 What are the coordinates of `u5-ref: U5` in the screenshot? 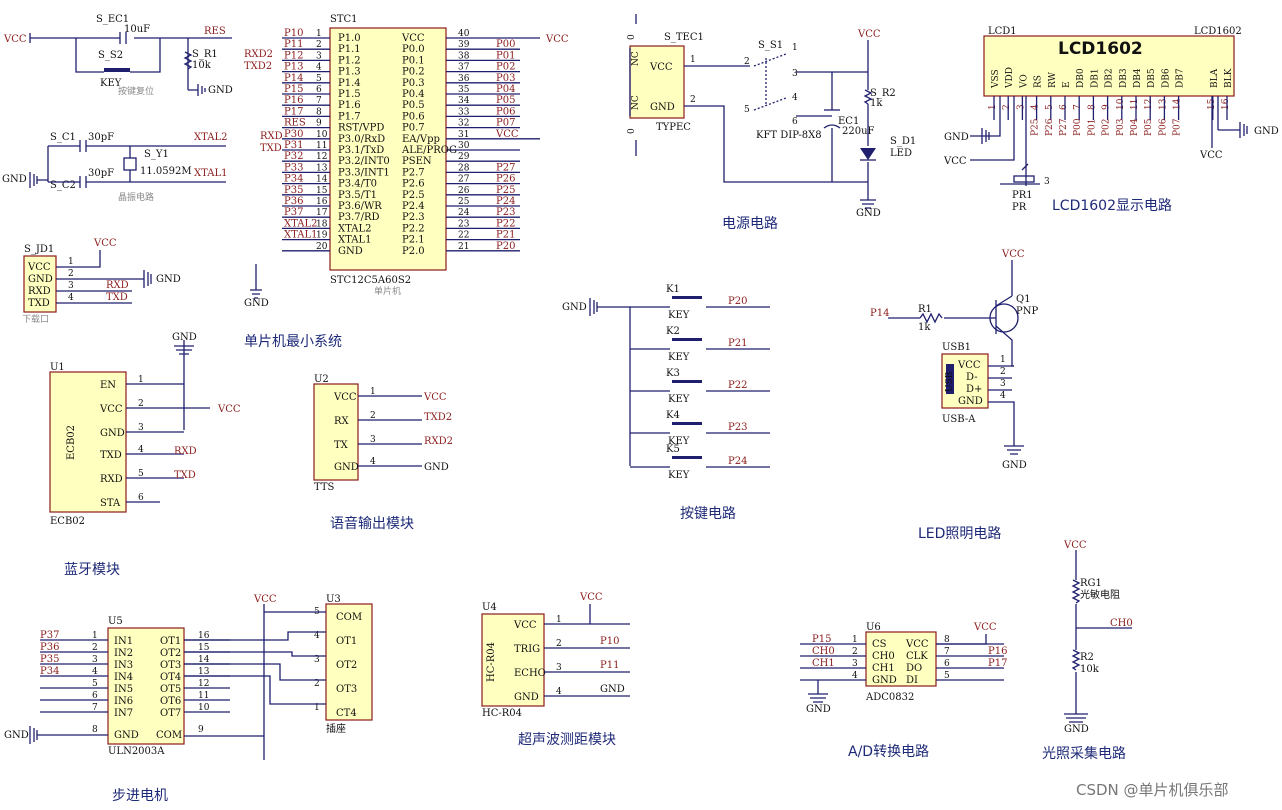 It's located at (115, 621).